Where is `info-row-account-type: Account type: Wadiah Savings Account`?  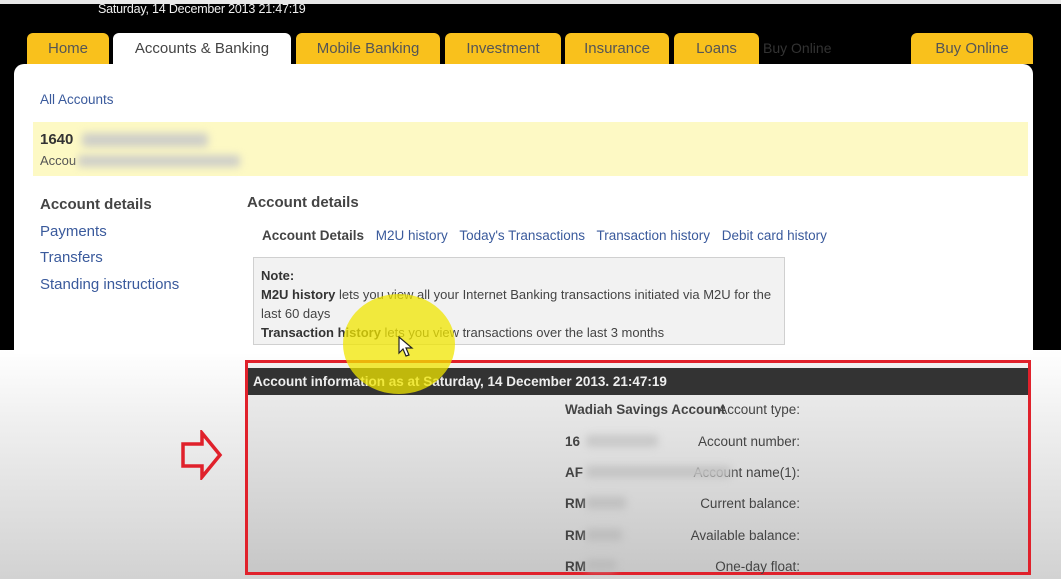 info-row-account-type: Account type: Wadiah Savings Account is located at coordinates (638, 413).